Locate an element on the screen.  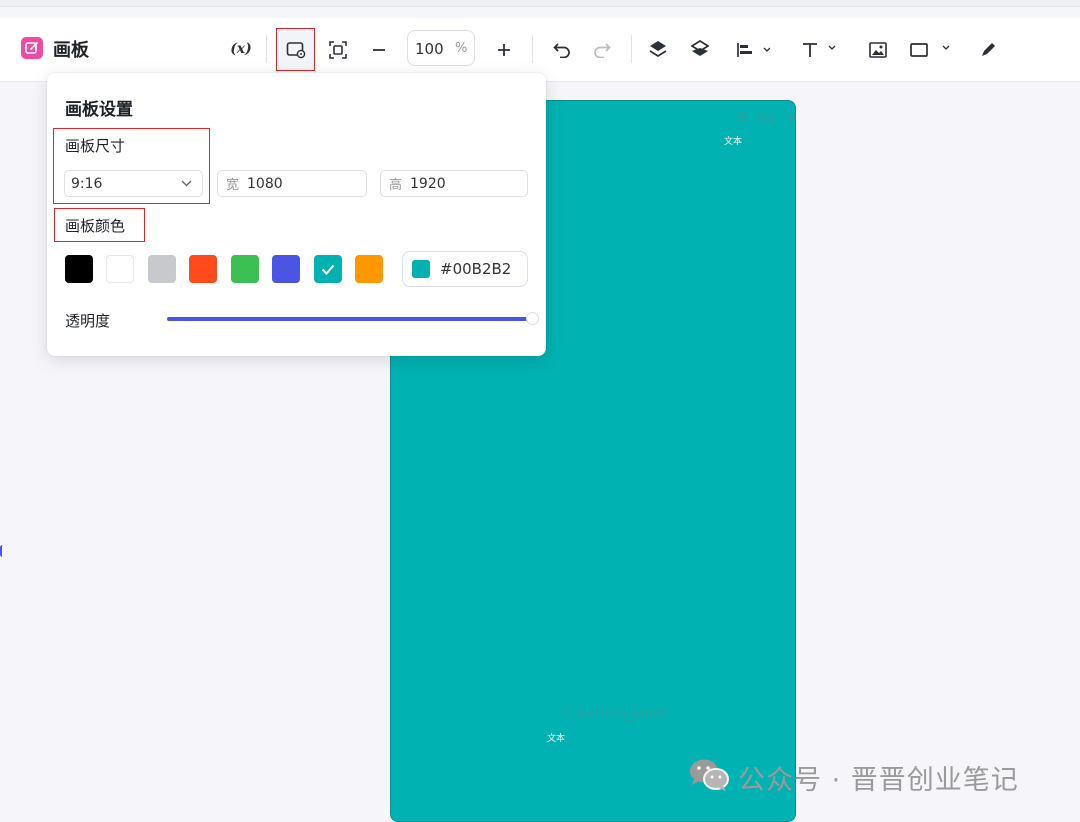
undo-button is located at coordinates (562, 50).